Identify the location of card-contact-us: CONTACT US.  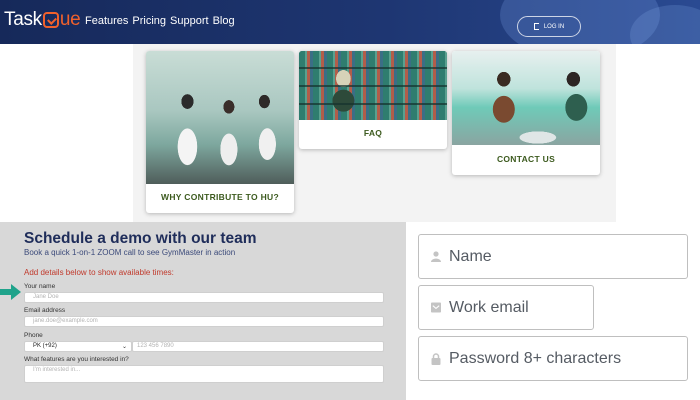
(526, 113).